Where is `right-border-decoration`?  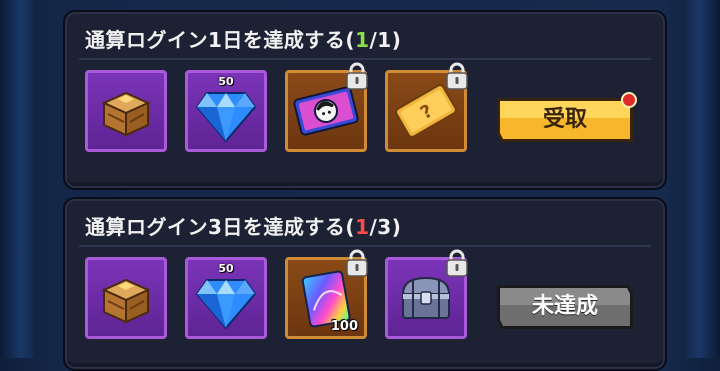 right-border-decoration is located at coordinates (703, 179).